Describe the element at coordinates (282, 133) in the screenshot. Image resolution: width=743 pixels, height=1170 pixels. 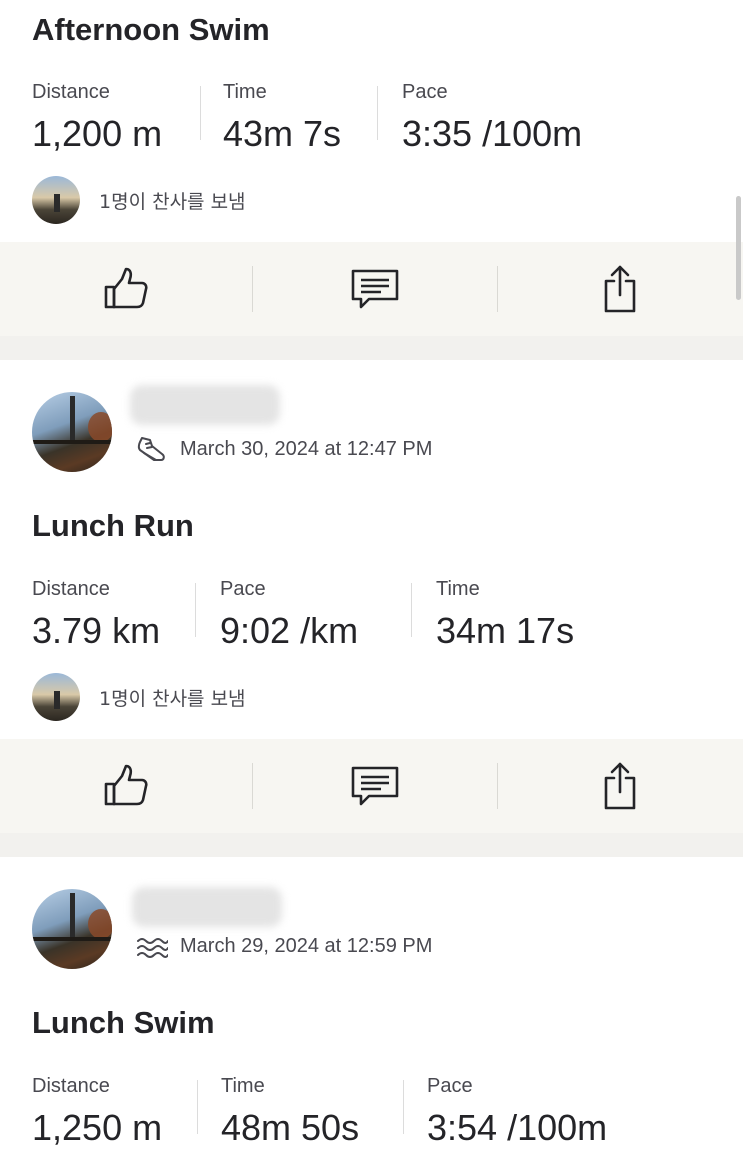
I see `stat-value: 43m 7s` at that location.